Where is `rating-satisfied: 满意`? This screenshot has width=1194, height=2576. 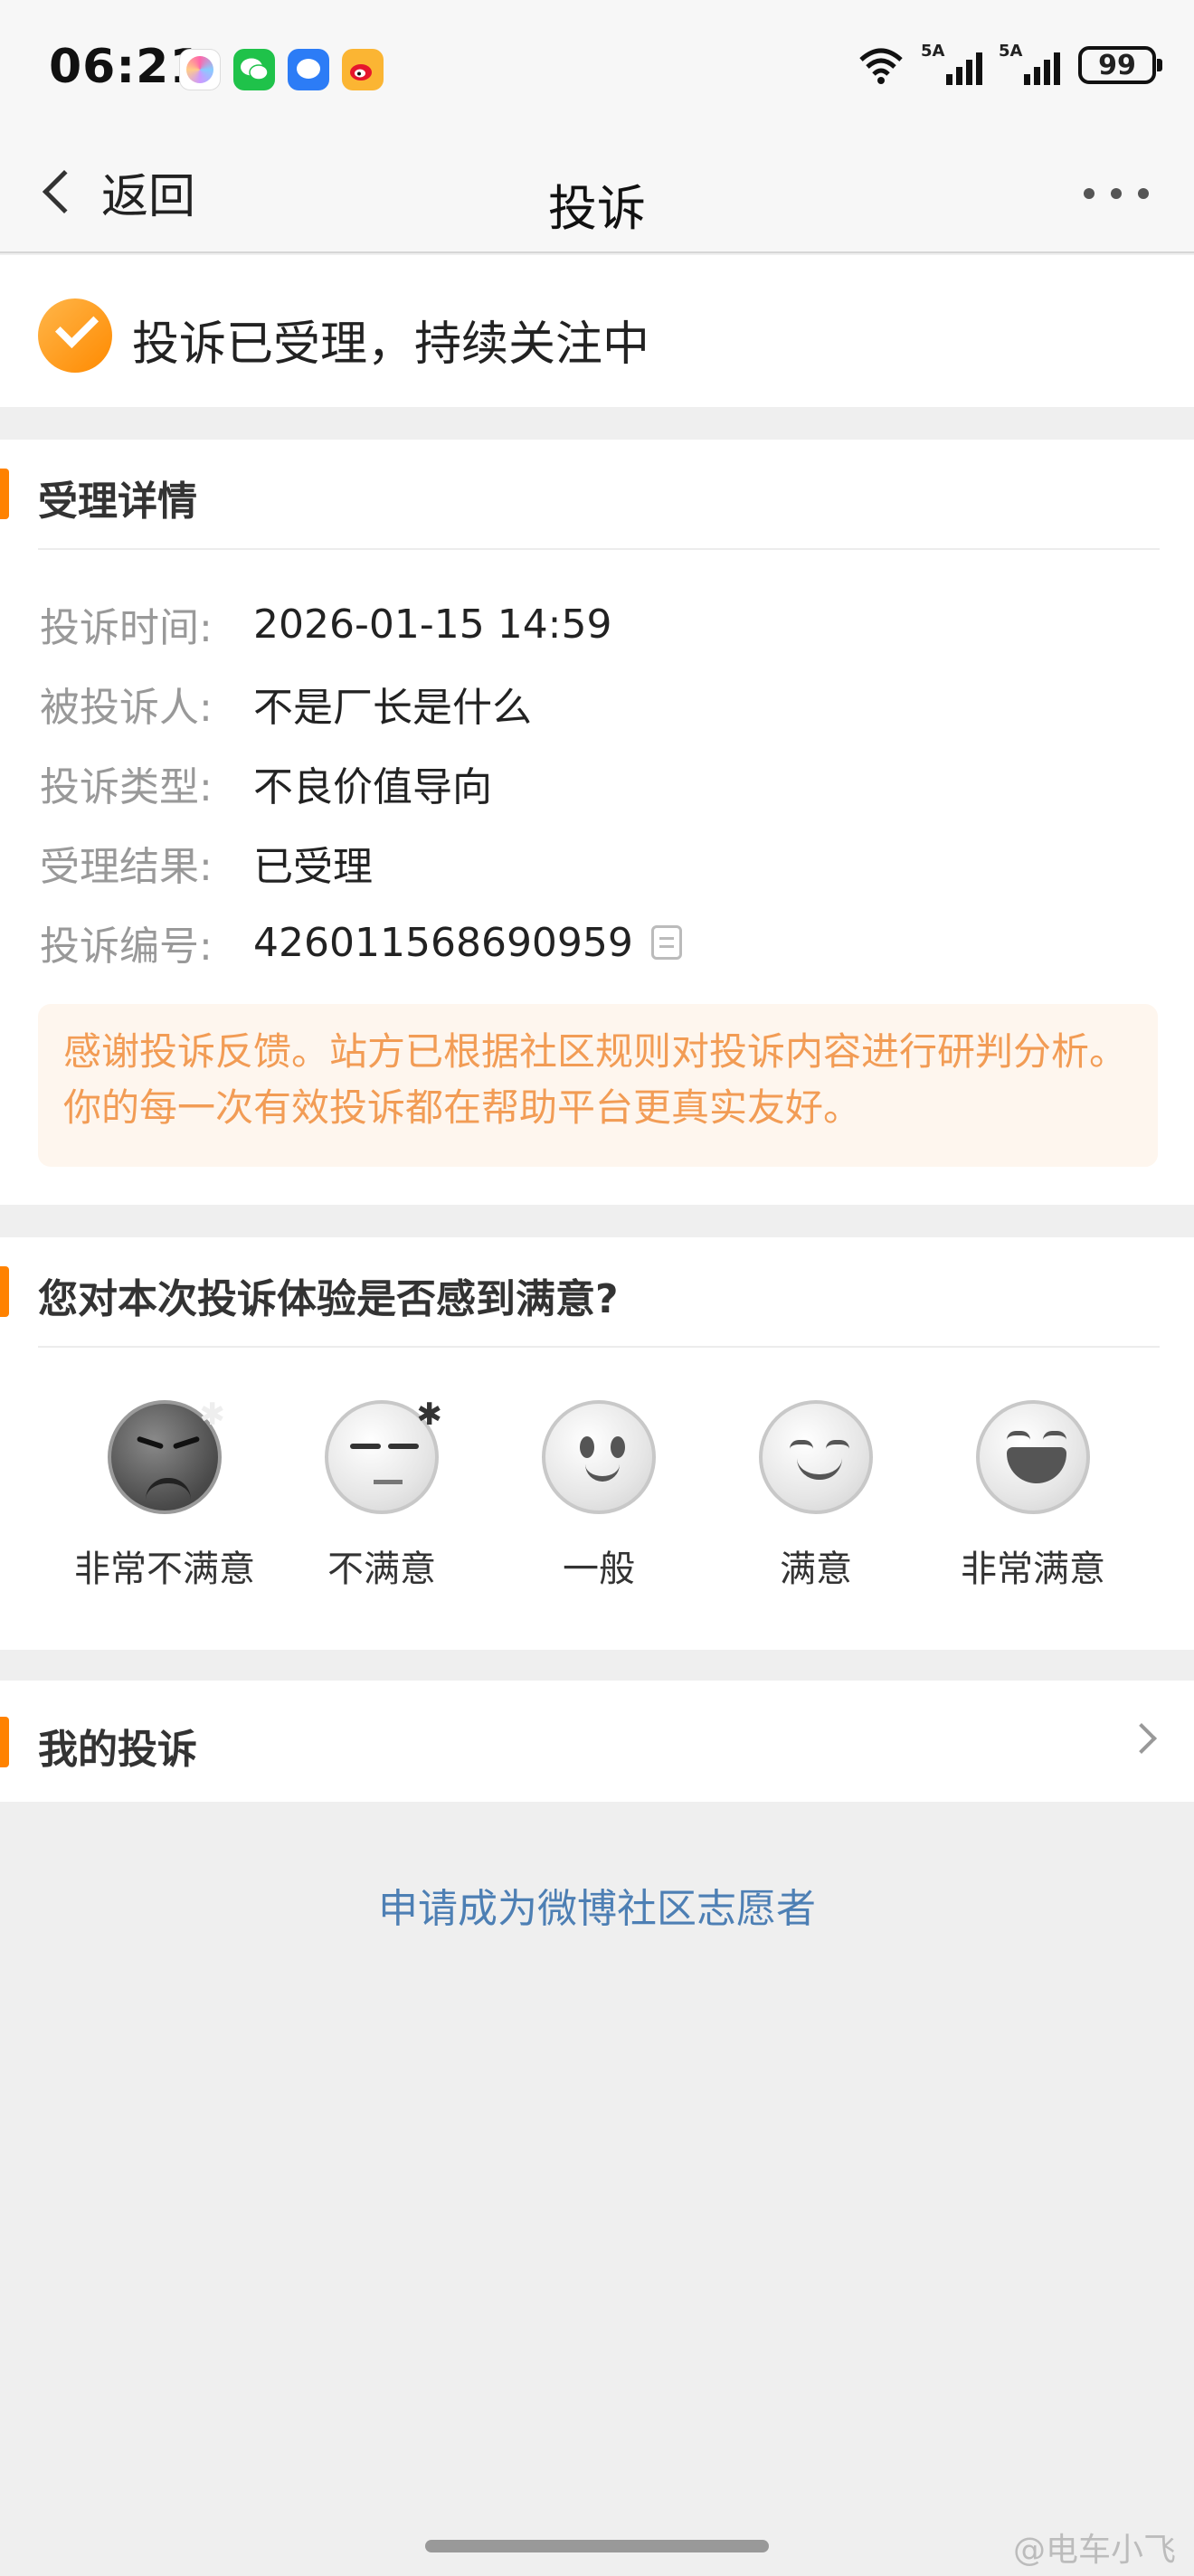 rating-satisfied: 满意 is located at coordinates (815, 1496).